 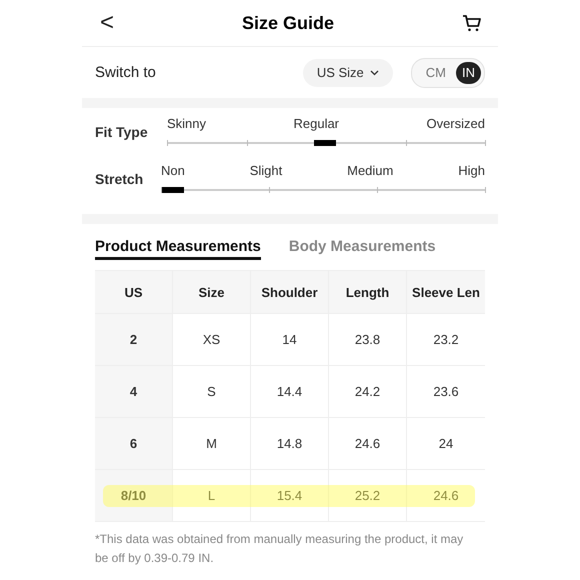 What do you see at coordinates (446, 293) in the screenshot?
I see `column-header: Sleeve Len` at bounding box center [446, 293].